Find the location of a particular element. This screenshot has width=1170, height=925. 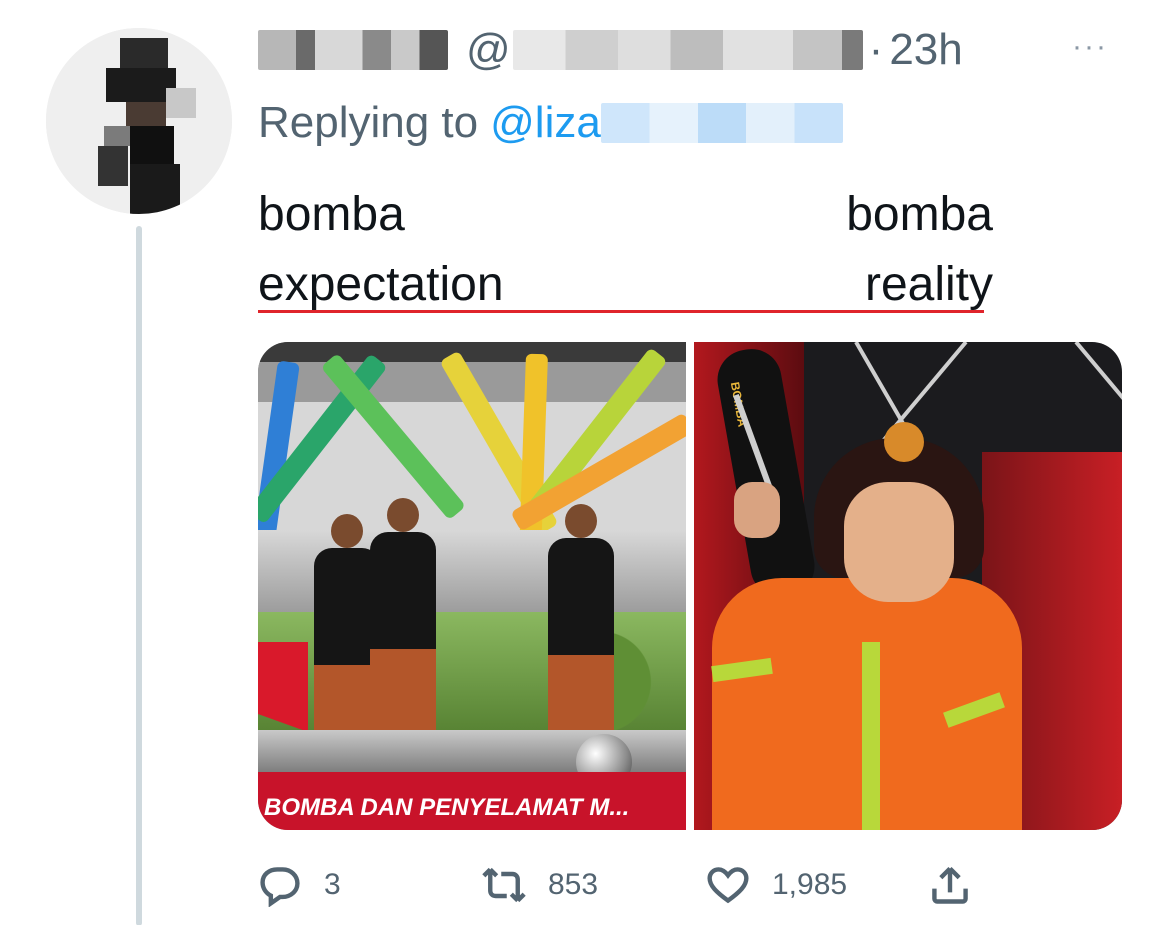

replying-to: Replying to @liza is located at coordinates (550, 123).